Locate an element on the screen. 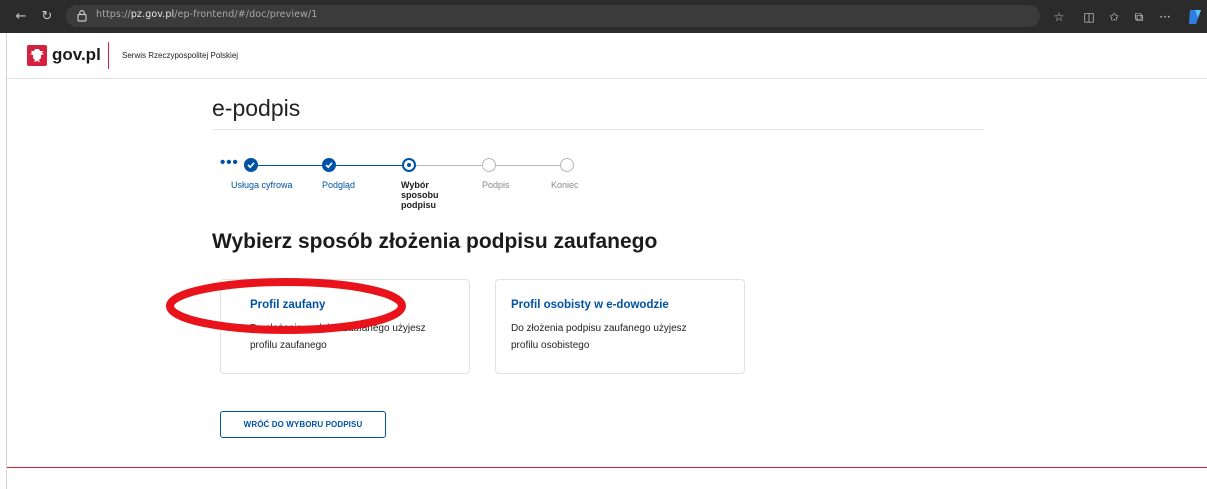 Image resolution: width=1207 pixels, height=489 pixels. window-border is located at coordinates (6, 261).